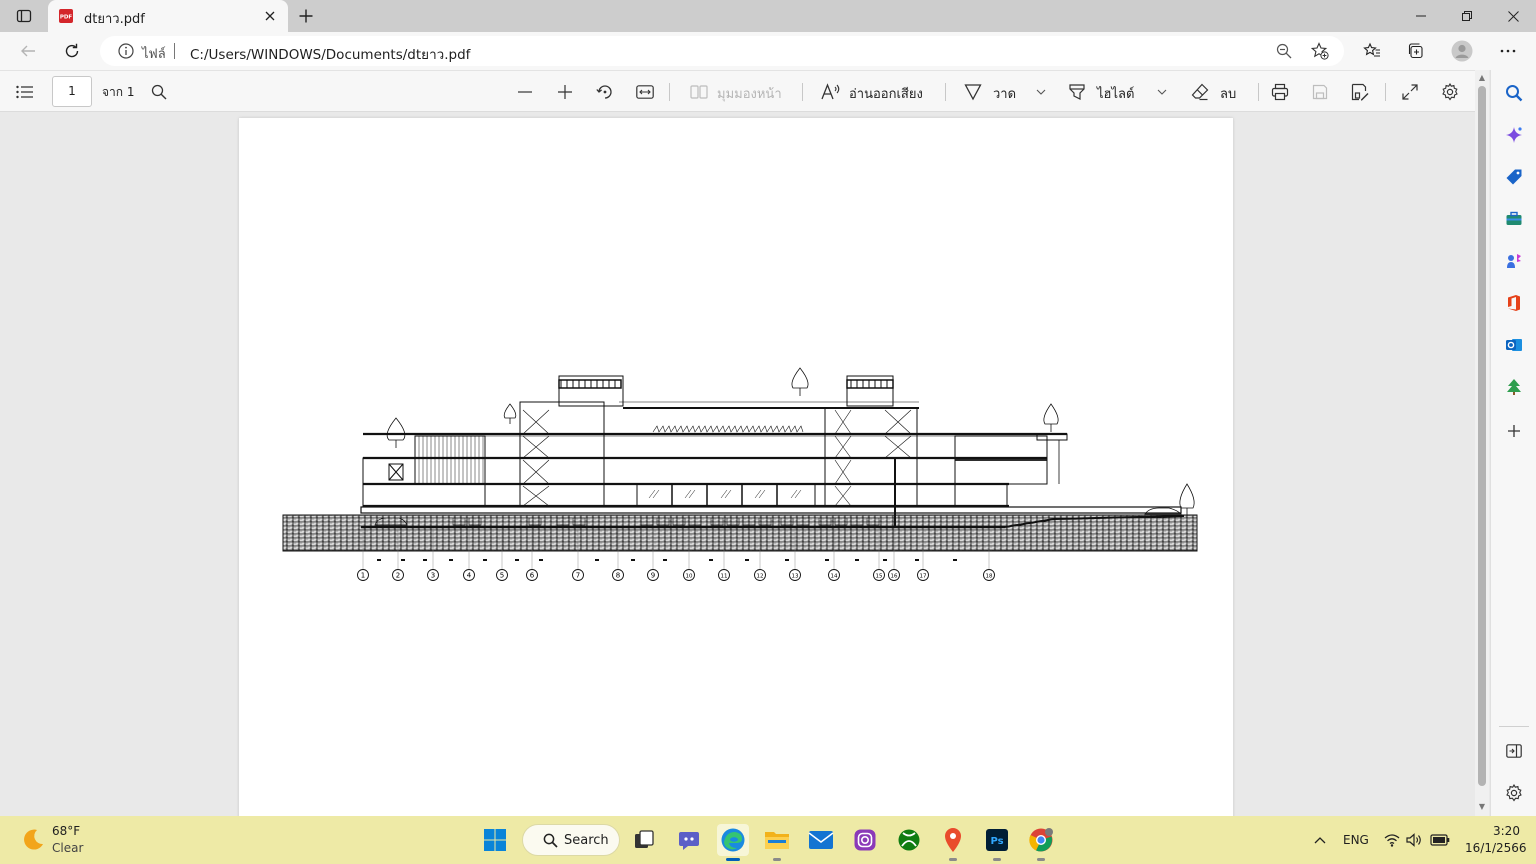  I want to click on office-icon, so click(1514, 303).